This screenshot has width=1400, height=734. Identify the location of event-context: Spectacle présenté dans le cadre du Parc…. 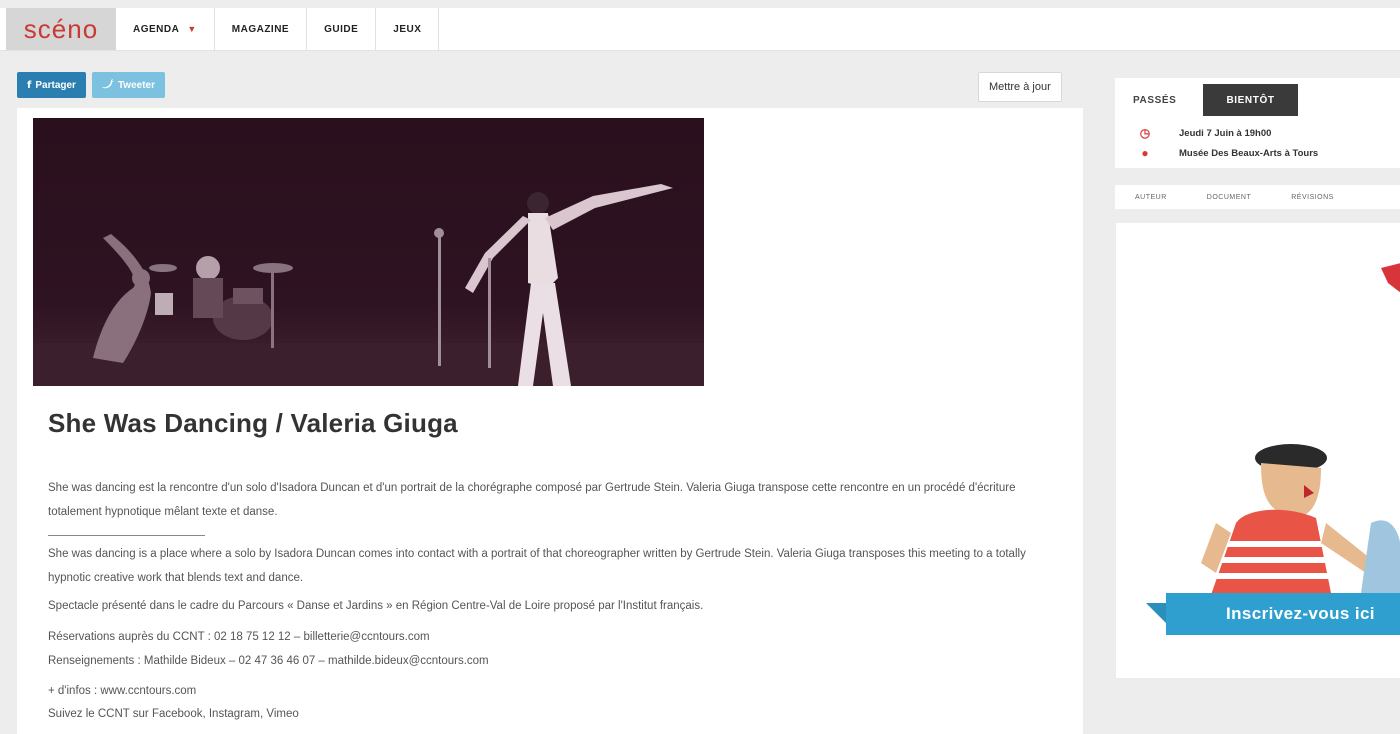
(376, 606).